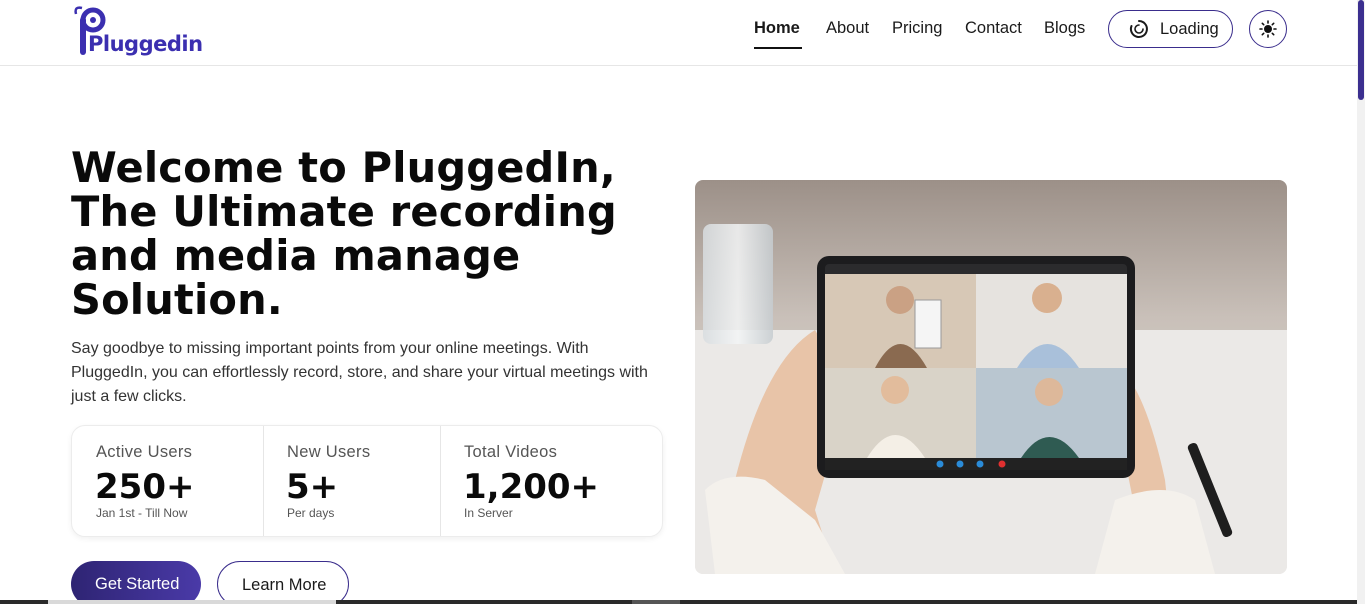  What do you see at coordinates (351, 481) in the screenshot?
I see `stat-new-users: New Users 5+ Per days` at bounding box center [351, 481].